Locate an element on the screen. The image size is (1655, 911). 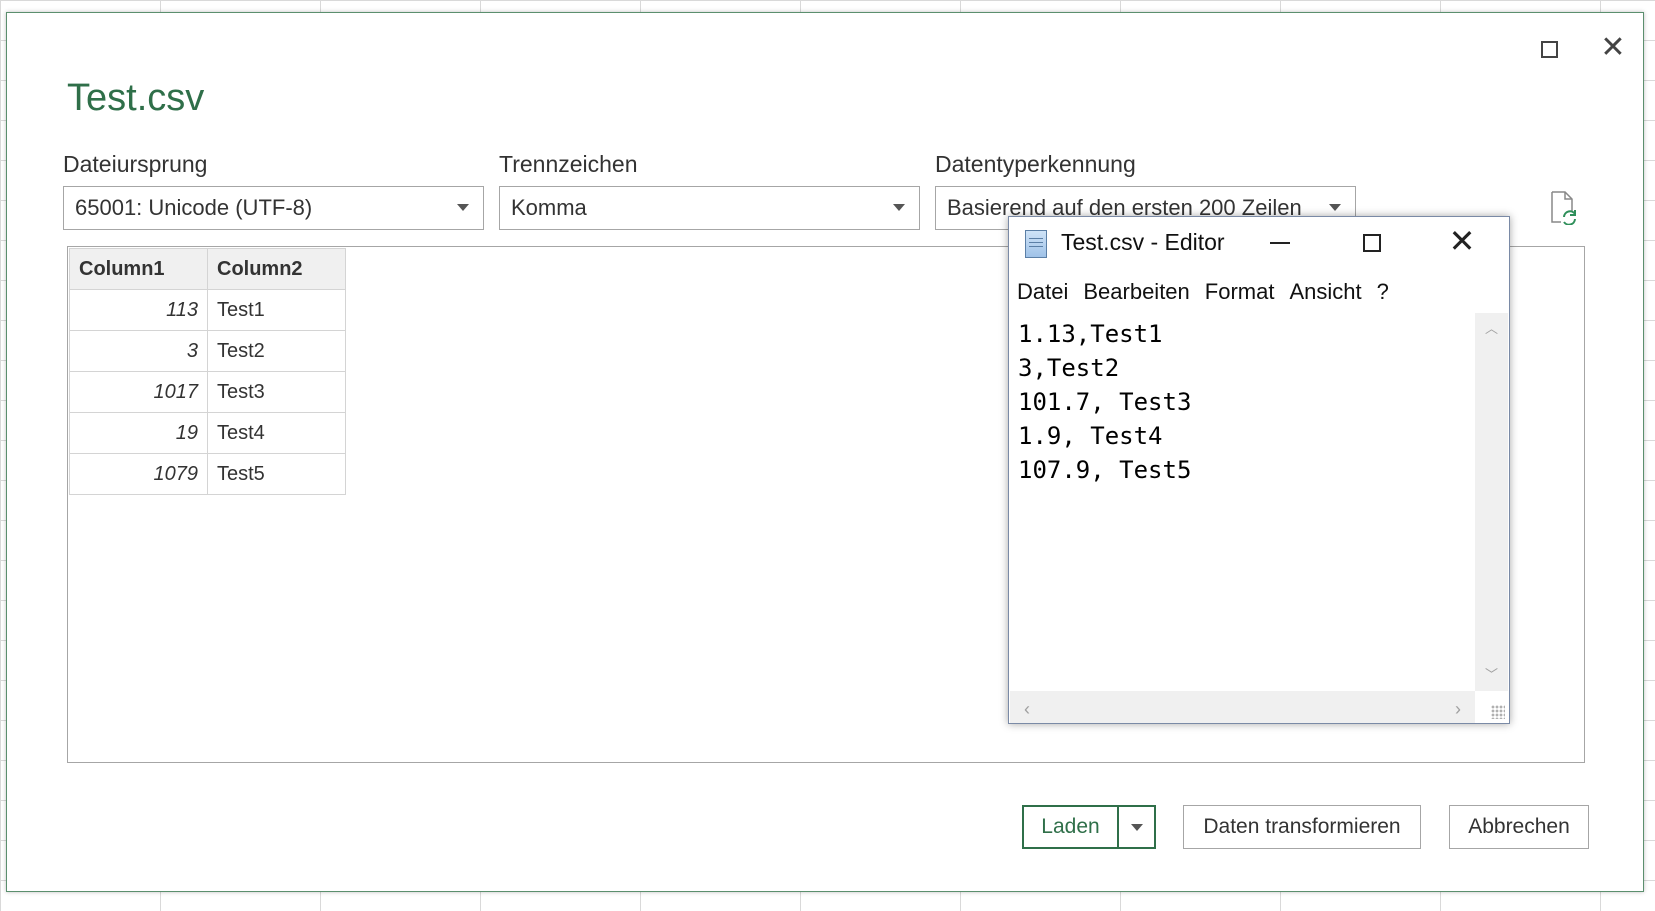
column-header: Column2 is located at coordinates (276, 269).